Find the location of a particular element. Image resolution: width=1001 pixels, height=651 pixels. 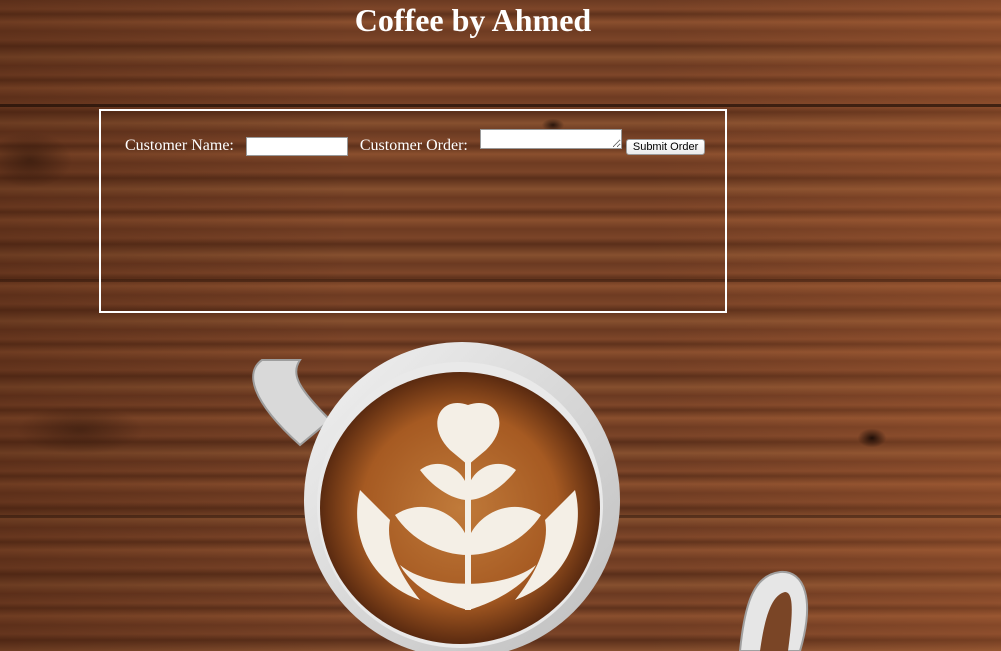

customer-order-textarea is located at coordinates (550, 139).